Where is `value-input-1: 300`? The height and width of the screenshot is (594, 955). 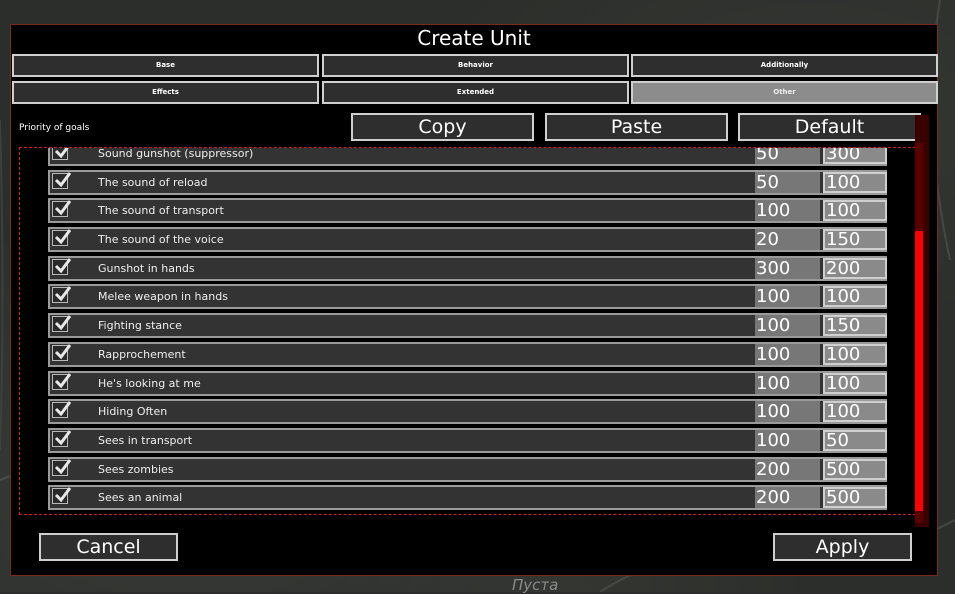 value-input-1: 300 is located at coordinates (787, 268).